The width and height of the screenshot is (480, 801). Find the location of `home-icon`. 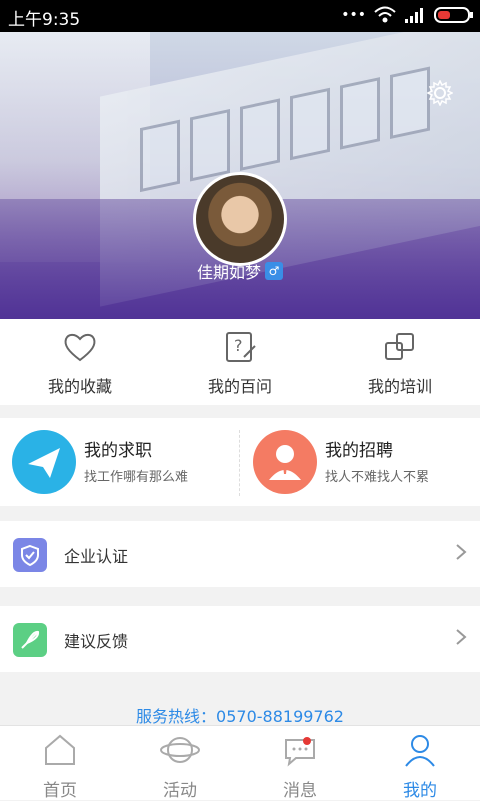

home-icon is located at coordinates (60, 749).